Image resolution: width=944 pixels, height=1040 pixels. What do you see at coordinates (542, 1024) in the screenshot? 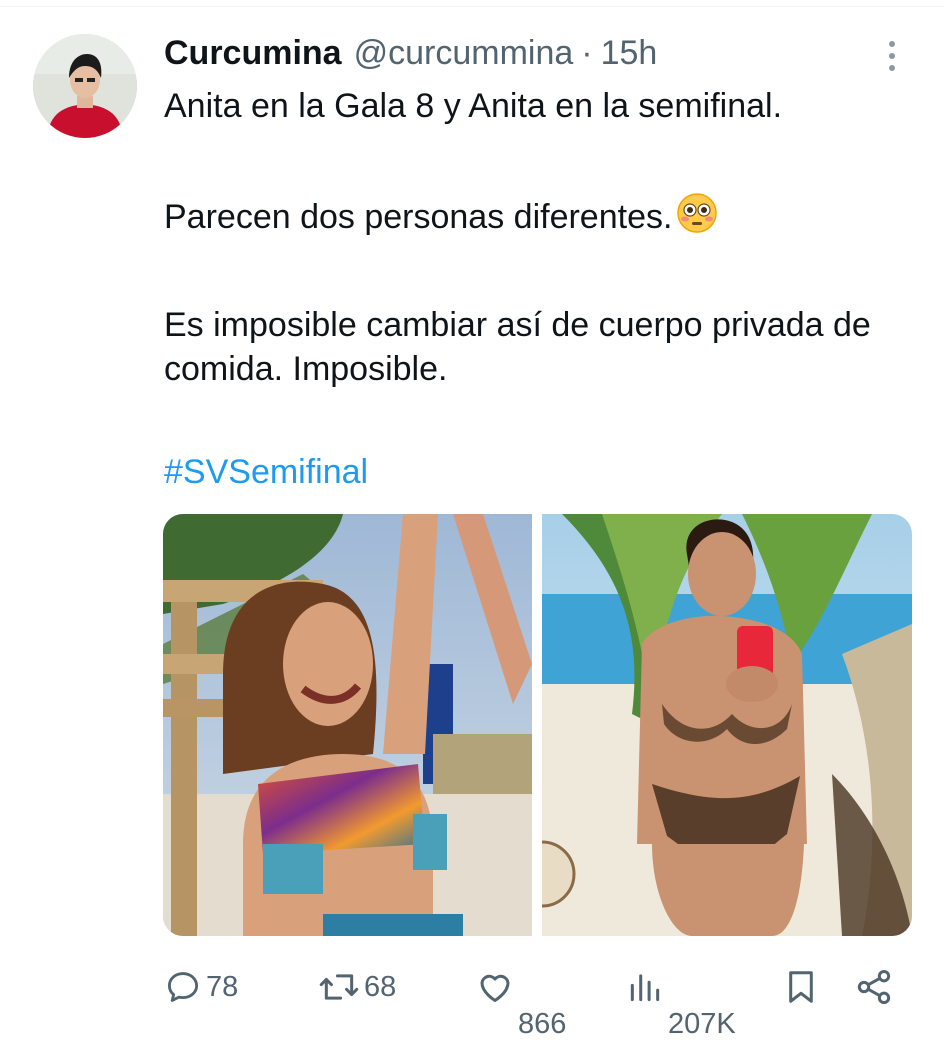
I see `like-count: 866` at bounding box center [542, 1024].